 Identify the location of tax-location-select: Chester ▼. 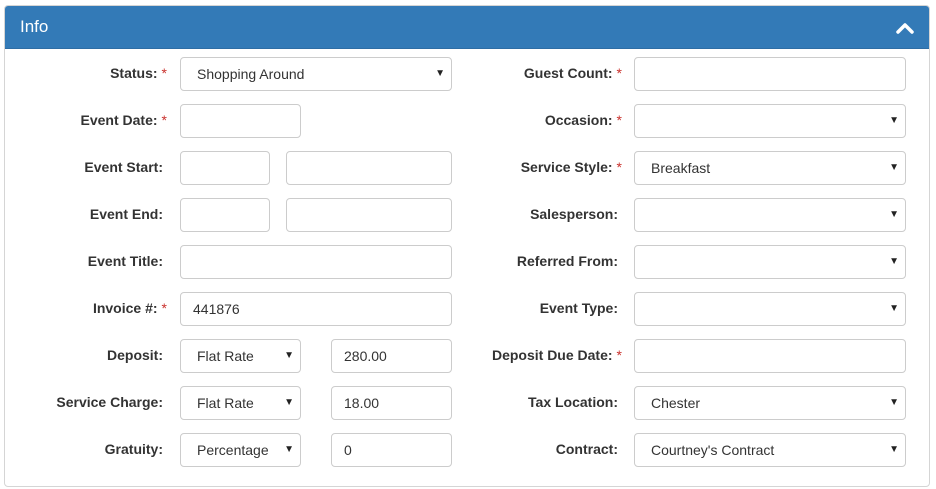
(770, 403).